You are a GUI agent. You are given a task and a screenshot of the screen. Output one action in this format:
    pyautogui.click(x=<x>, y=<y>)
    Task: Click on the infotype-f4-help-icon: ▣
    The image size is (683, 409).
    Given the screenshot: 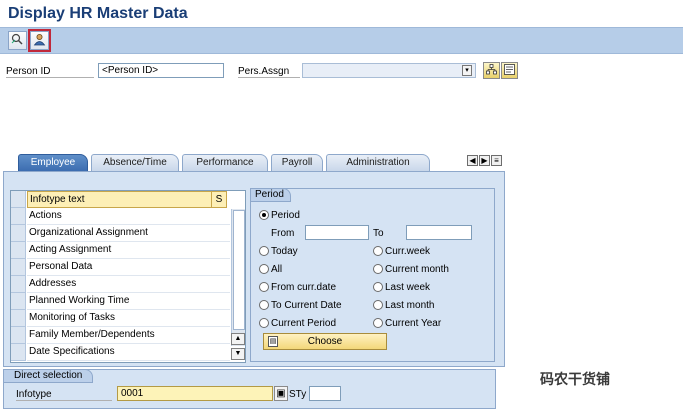 What is the action you would take?
    pyautogui.click(x=281, y=393)
    